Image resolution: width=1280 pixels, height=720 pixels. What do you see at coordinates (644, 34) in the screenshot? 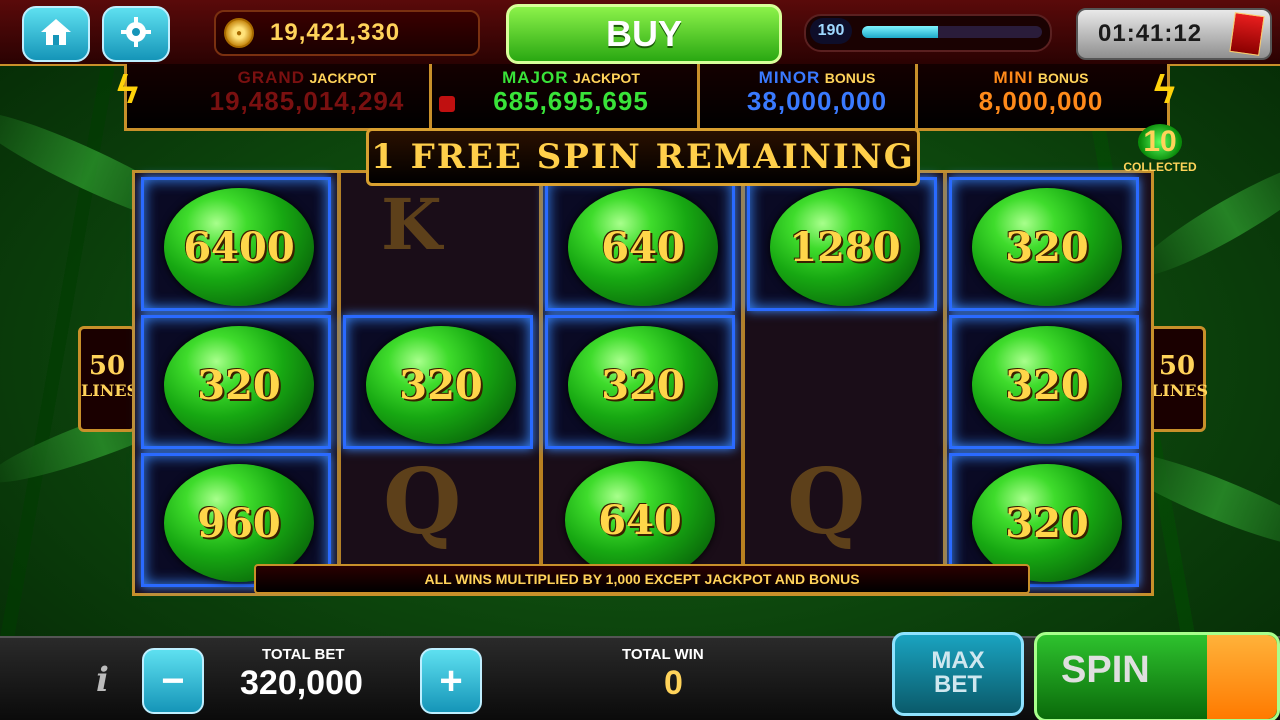
I see `buy-button: BUY` at bounding box center [644, 34].